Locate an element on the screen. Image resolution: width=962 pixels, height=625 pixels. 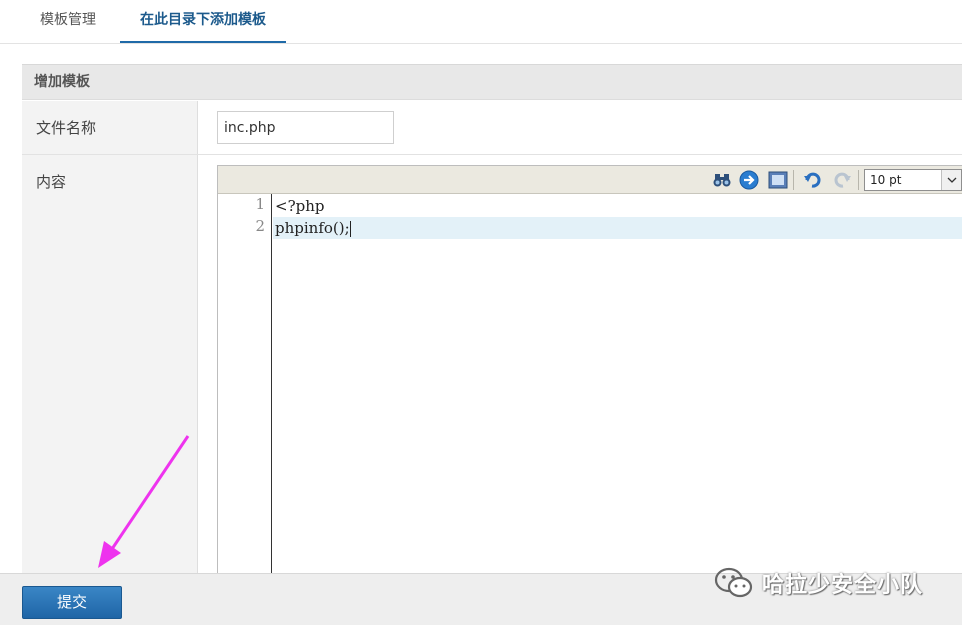
font-size-select: 10 pt is located at coordinates (913, 180).